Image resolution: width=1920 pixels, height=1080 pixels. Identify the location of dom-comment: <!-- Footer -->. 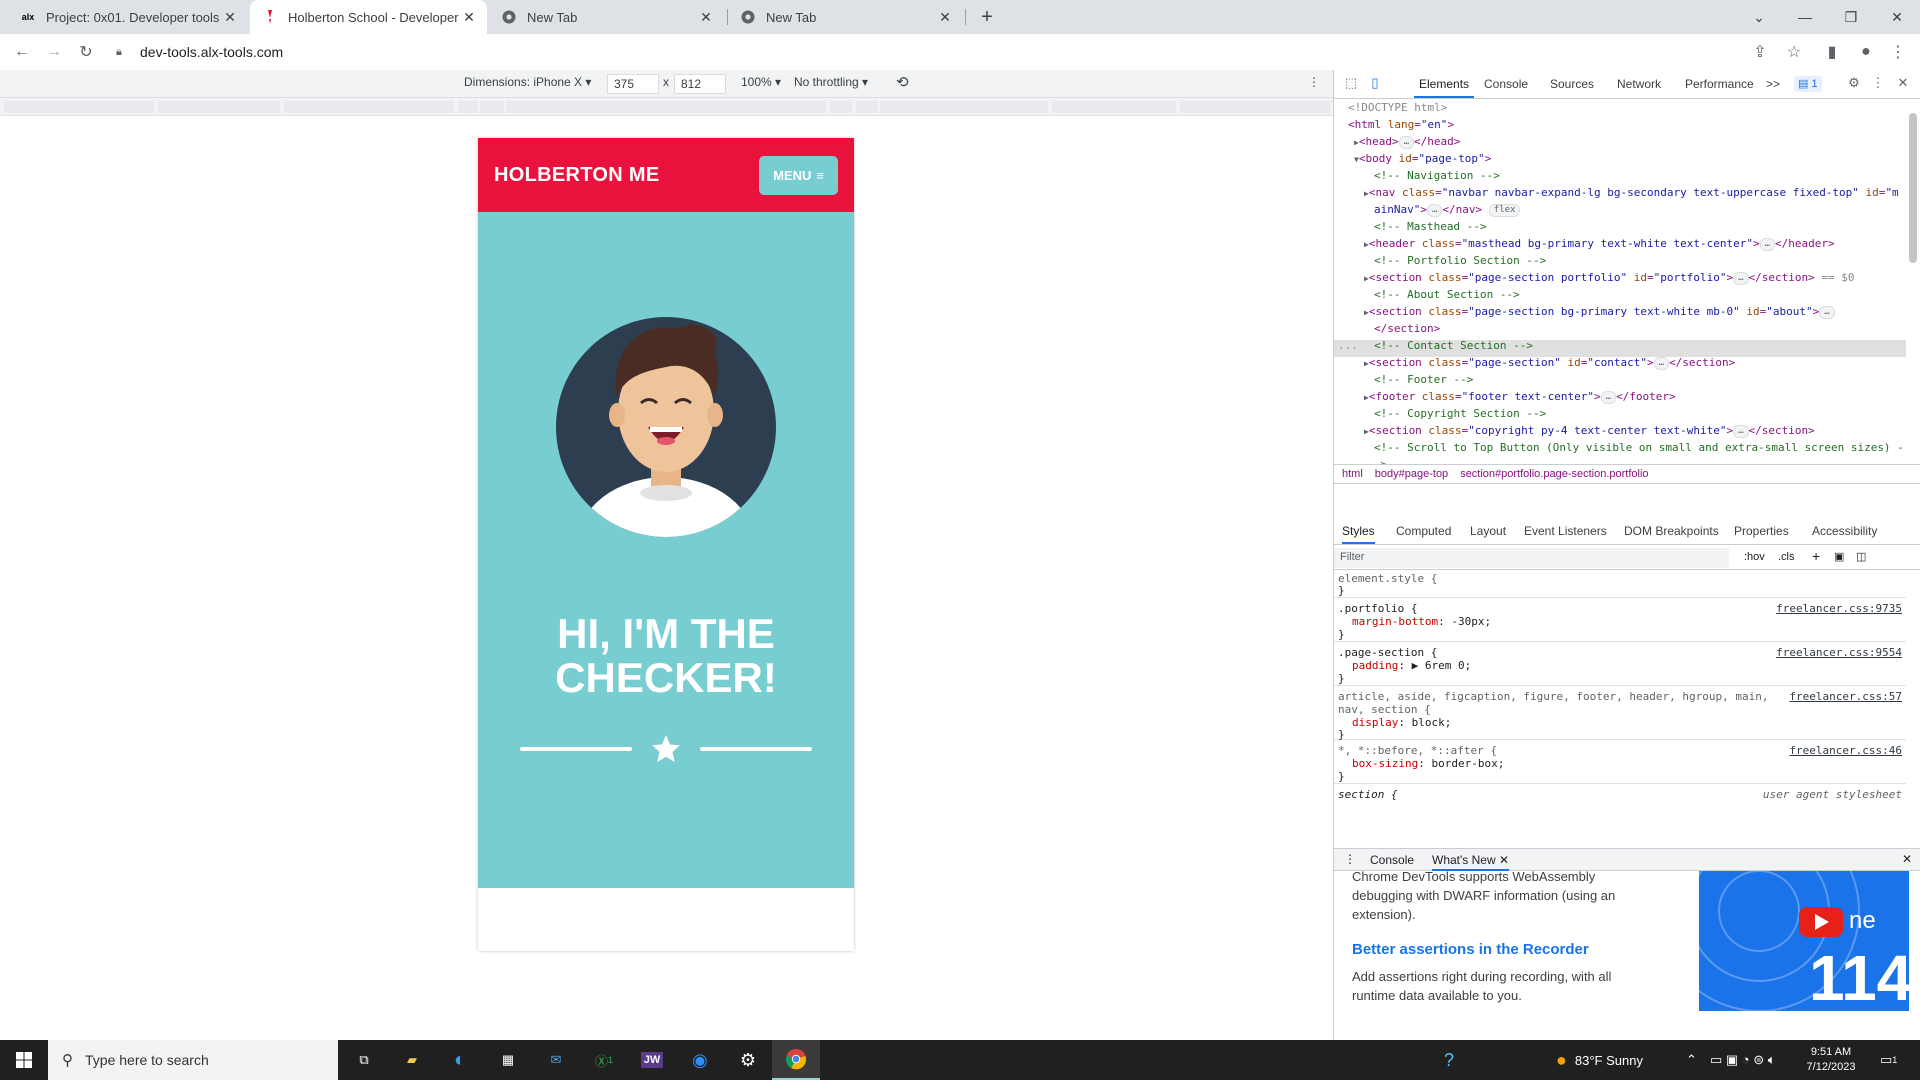
(1423, 379).